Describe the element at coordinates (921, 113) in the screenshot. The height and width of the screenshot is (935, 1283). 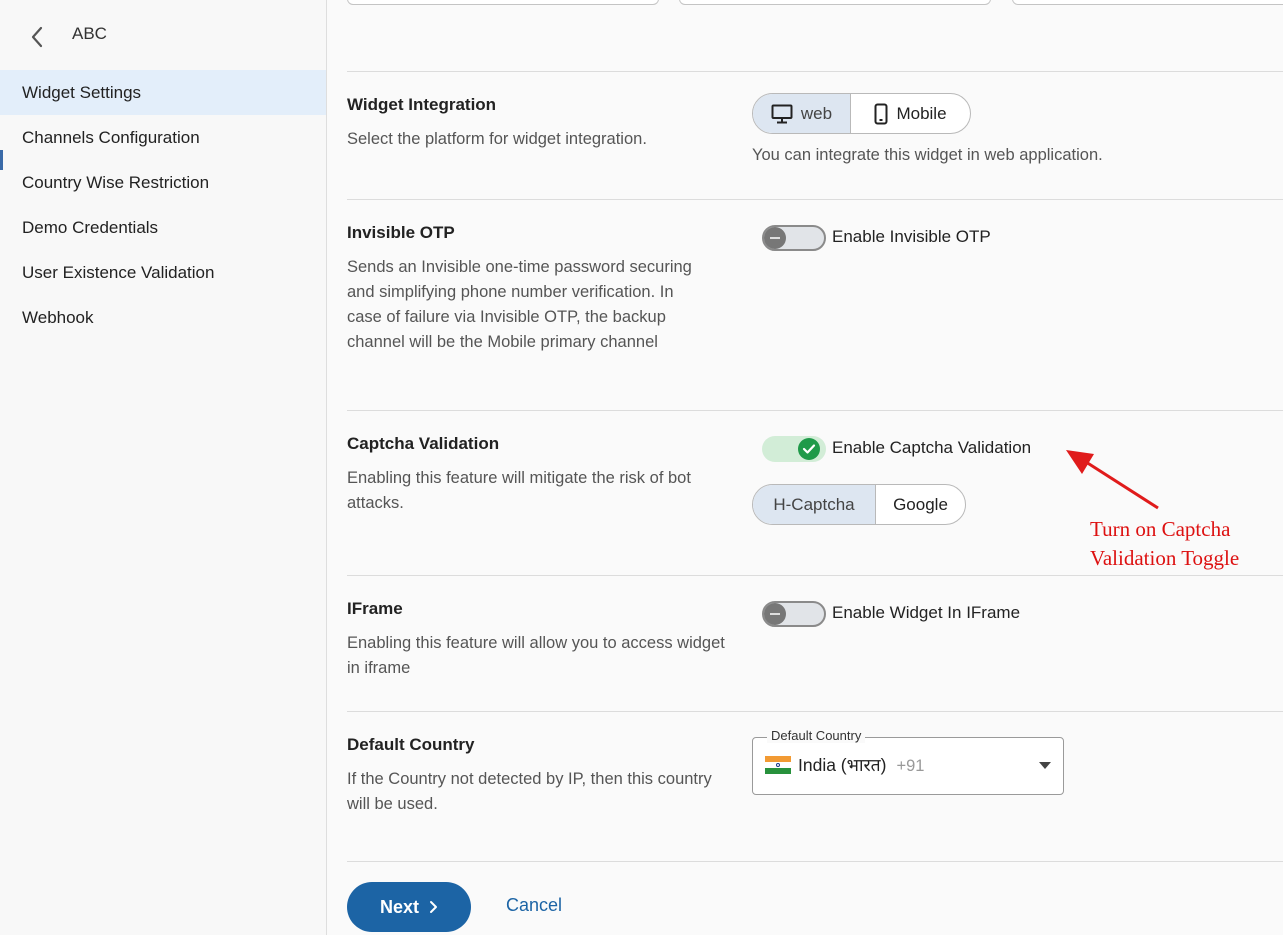
I see `platform-option-mobile-label: Mobile` at that location.